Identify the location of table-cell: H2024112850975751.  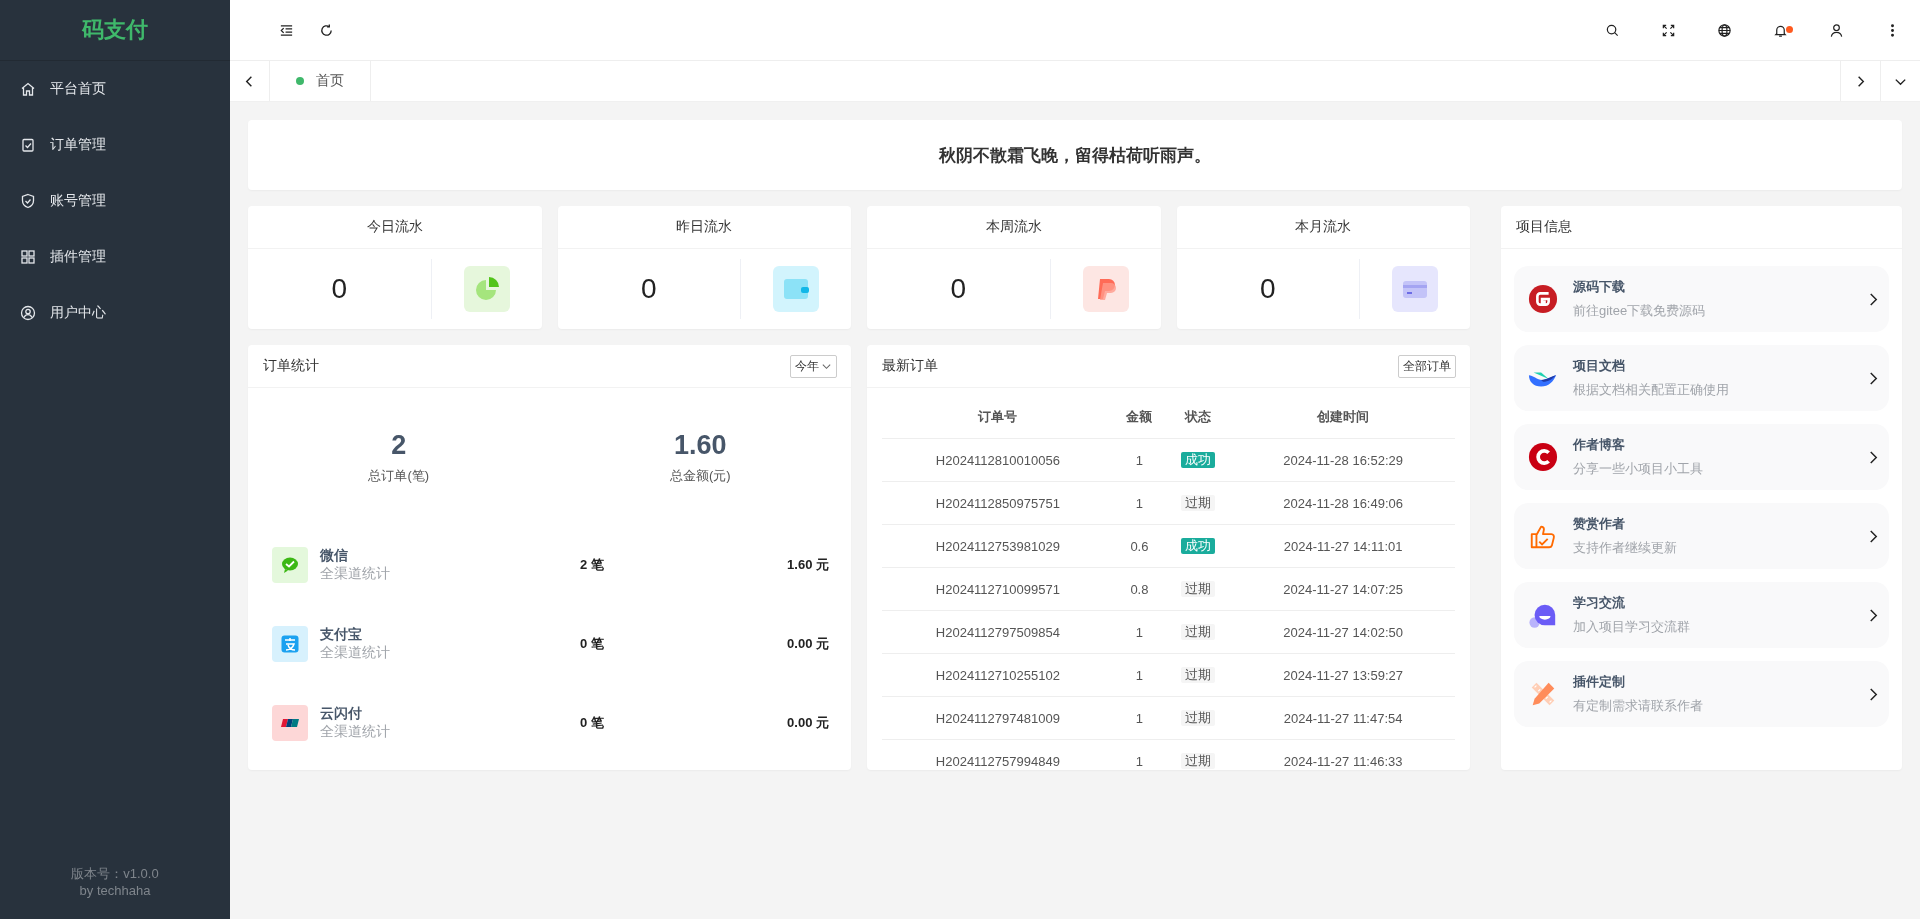
(998, 503).